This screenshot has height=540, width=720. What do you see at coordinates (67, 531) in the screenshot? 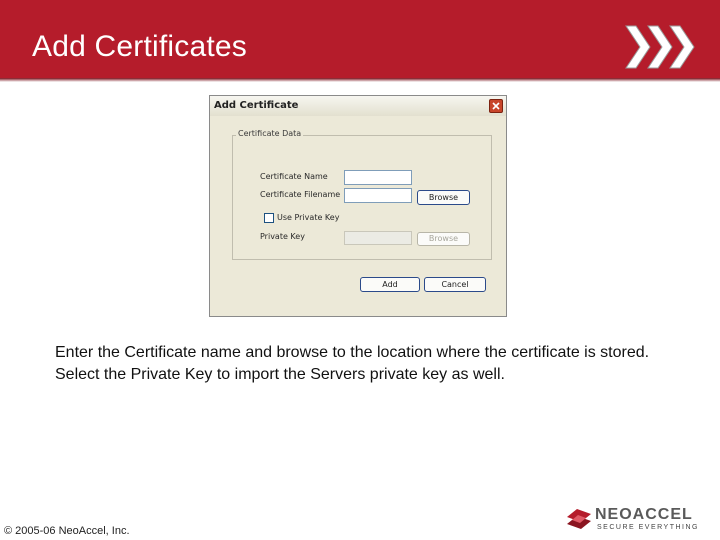
I see `copyright-text: © 2005-06 NeoAccel, Inc.` at bounding box center [67, 531].